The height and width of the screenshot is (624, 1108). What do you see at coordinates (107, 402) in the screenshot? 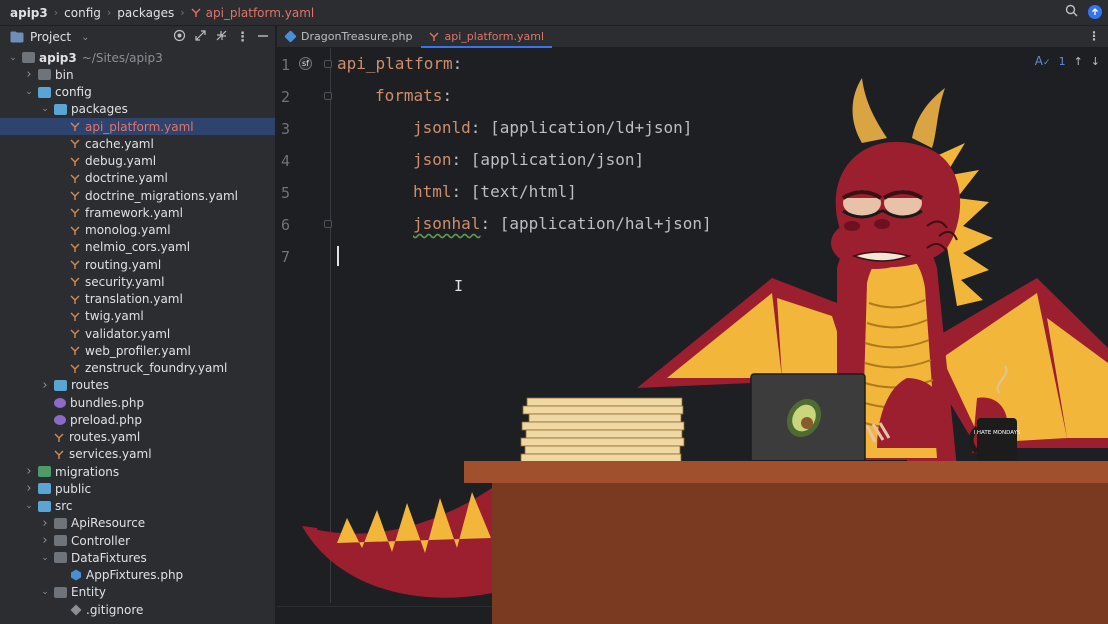
I see `tree-item-label: bundles.php` at bounding box center [107, 402].